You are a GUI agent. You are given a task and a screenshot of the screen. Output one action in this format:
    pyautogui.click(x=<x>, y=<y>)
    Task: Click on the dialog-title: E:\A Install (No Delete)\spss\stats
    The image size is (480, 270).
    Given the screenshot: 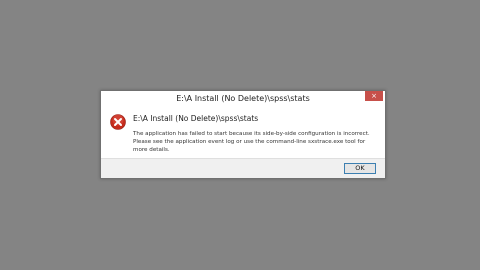 What is the action you would take?
    pyautogui.click(x=243, y=98)
    